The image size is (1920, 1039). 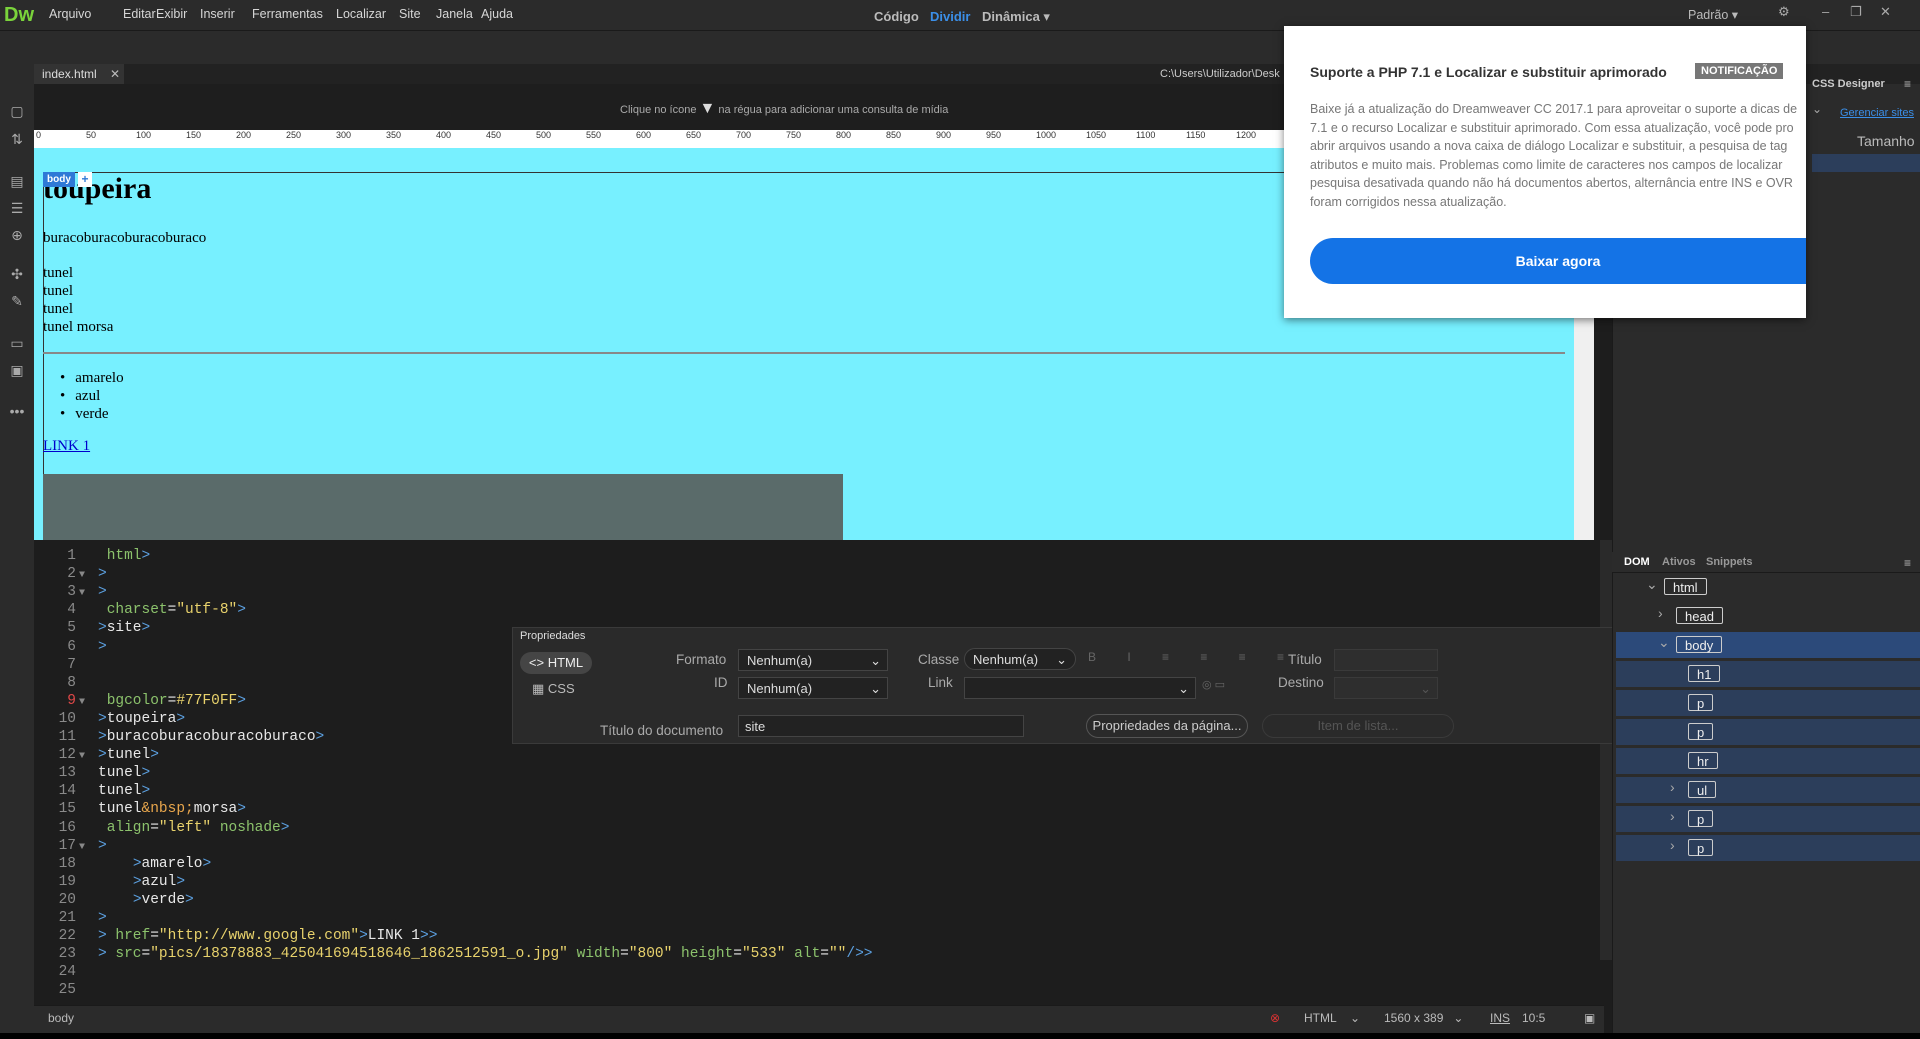 What do you see at coordinates (70, 648) in the screenshot?
I see `code-line: 6 >` at bounding box center [70, 648].